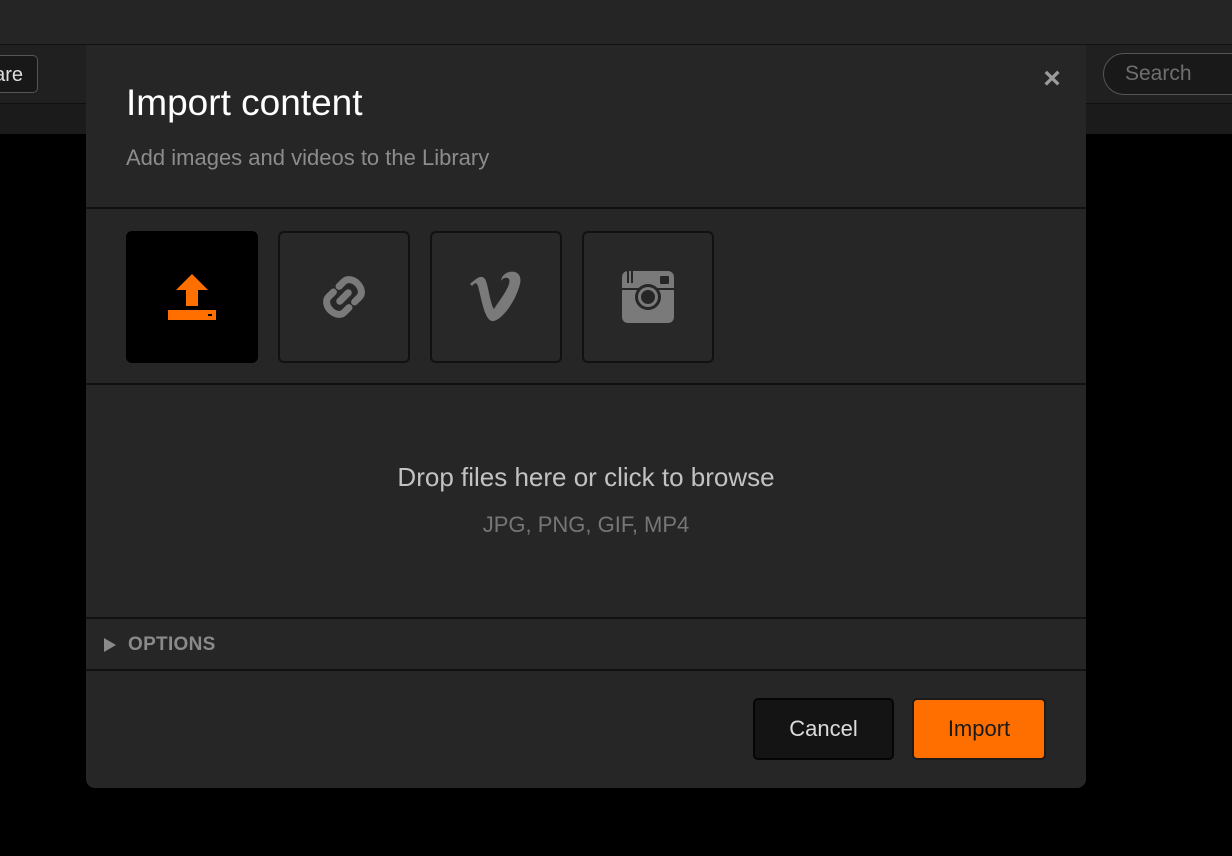  I want to click on source-tab-instagram, so click(648, 297).